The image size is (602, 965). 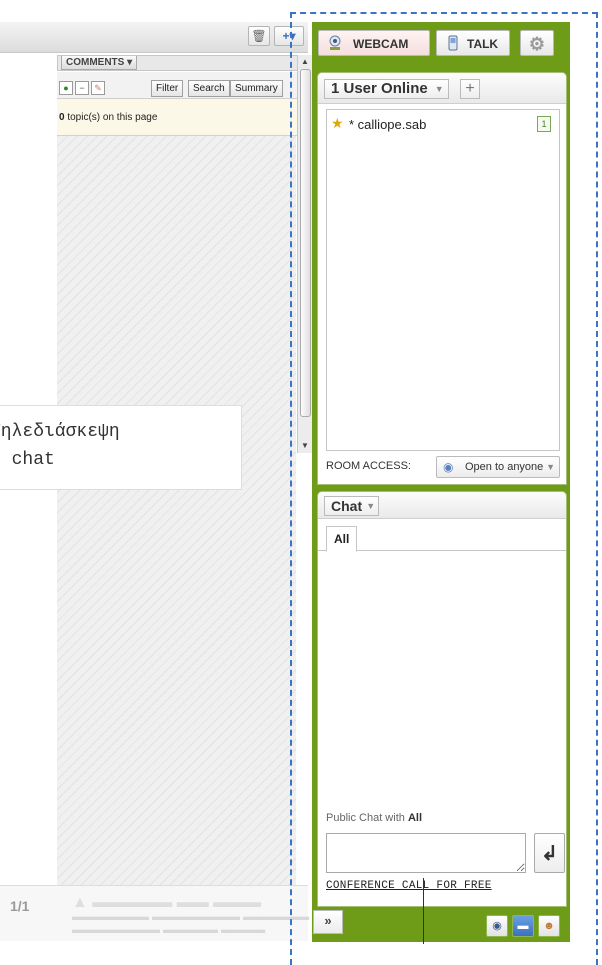 I want to click on conference-call-link: CONFERENCE CALL FOR FREE, so click(x=409, y=886).